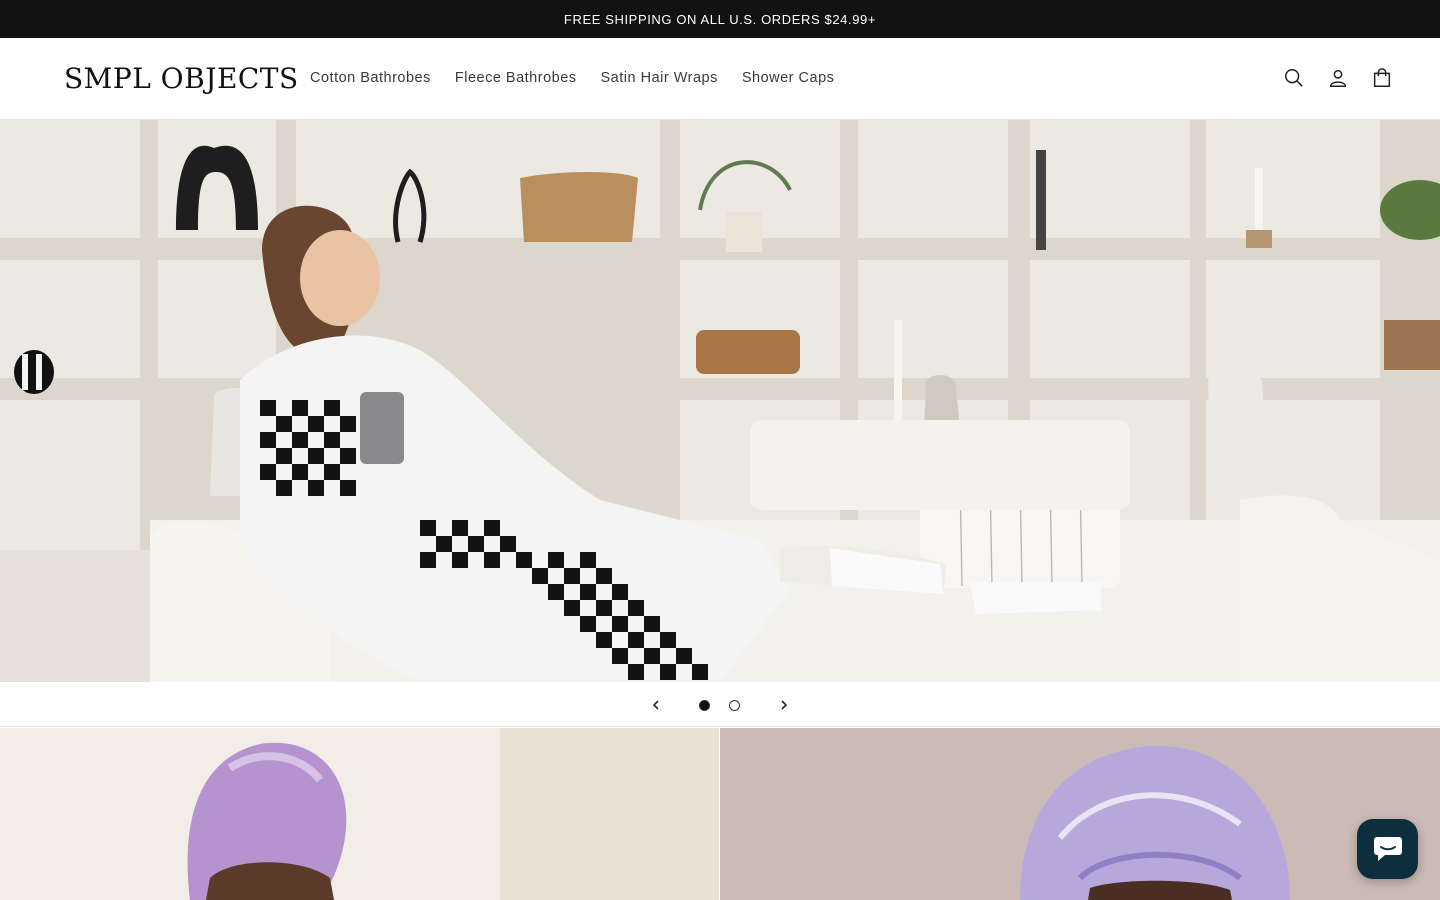 The height and width of the screenshot is (900, 1440). I want to click on cart-button, so click(1382, 78).